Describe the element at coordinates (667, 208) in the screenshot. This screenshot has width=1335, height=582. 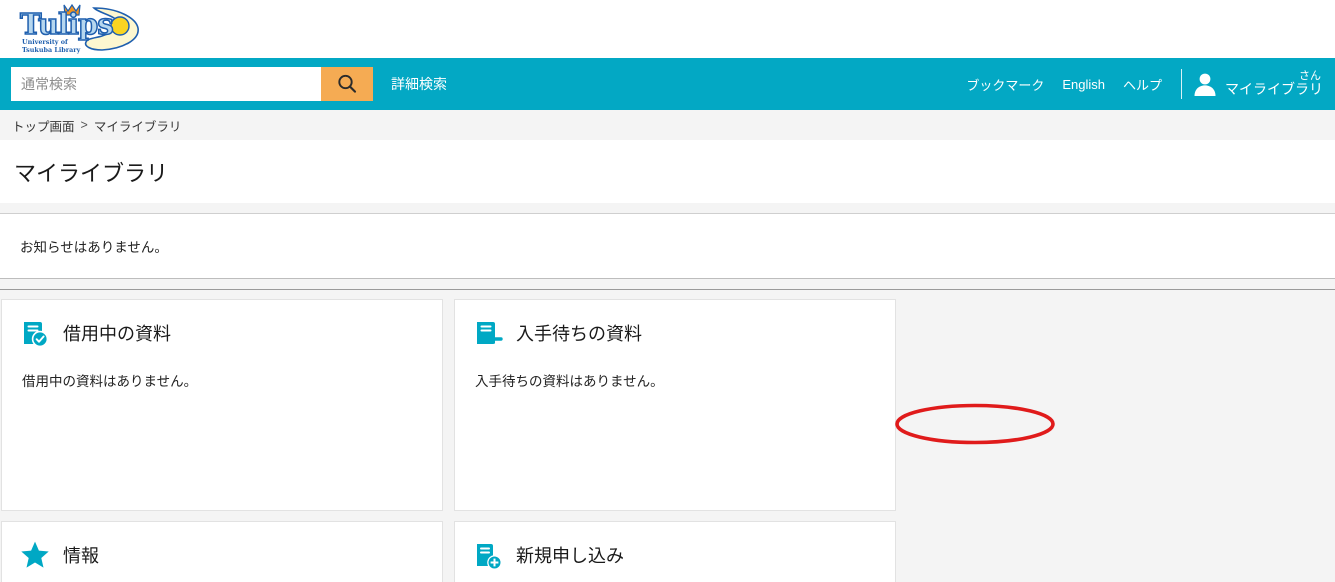
I see `notice-top-gap` at that location.